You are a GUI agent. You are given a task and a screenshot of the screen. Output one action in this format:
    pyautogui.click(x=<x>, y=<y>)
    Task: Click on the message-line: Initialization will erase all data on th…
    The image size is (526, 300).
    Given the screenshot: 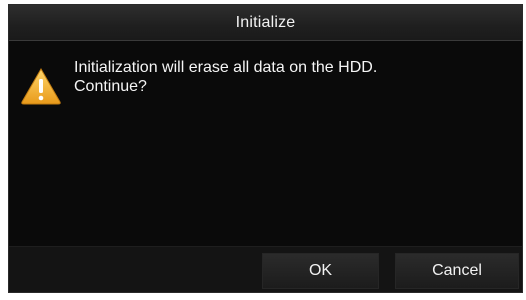 What is the action you would take?
    pyautogui.click(x=226, y=67)
    